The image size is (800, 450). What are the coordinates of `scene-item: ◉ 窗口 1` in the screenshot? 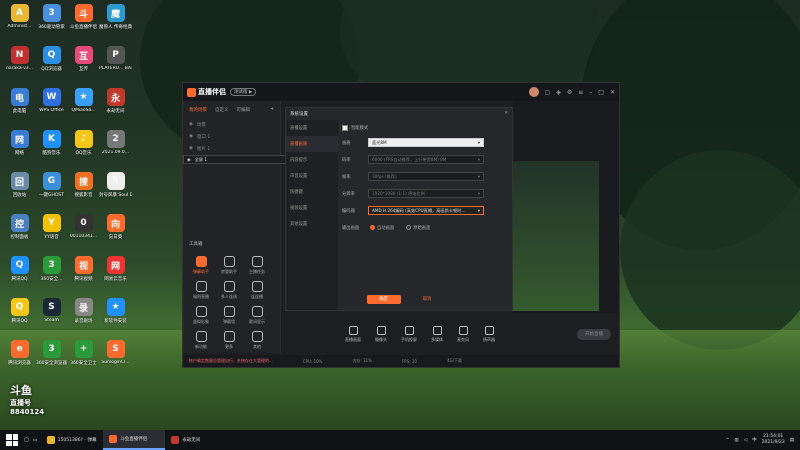 It's located at (231, 137).